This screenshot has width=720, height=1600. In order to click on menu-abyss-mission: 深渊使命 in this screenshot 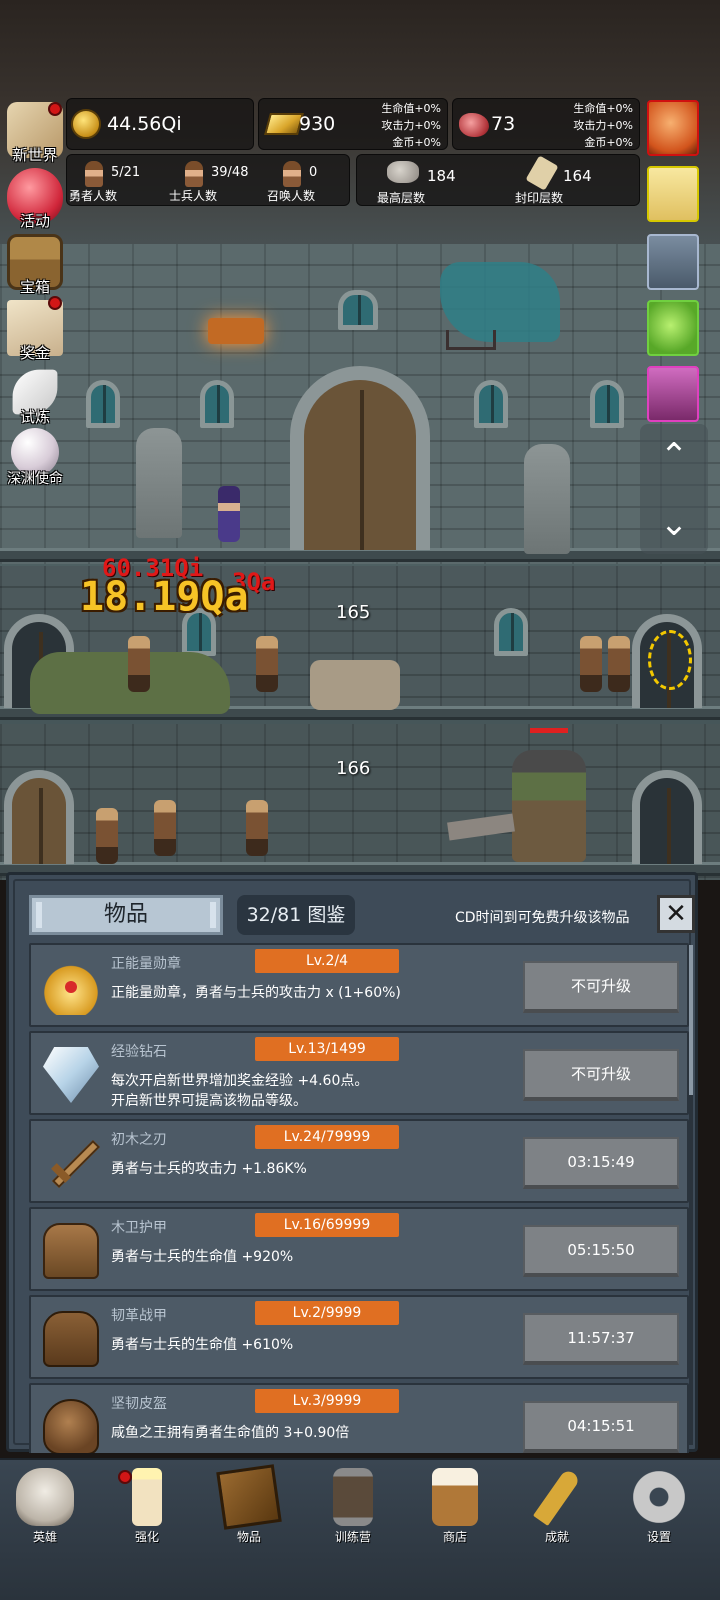, I will do `click(35, 458)`.